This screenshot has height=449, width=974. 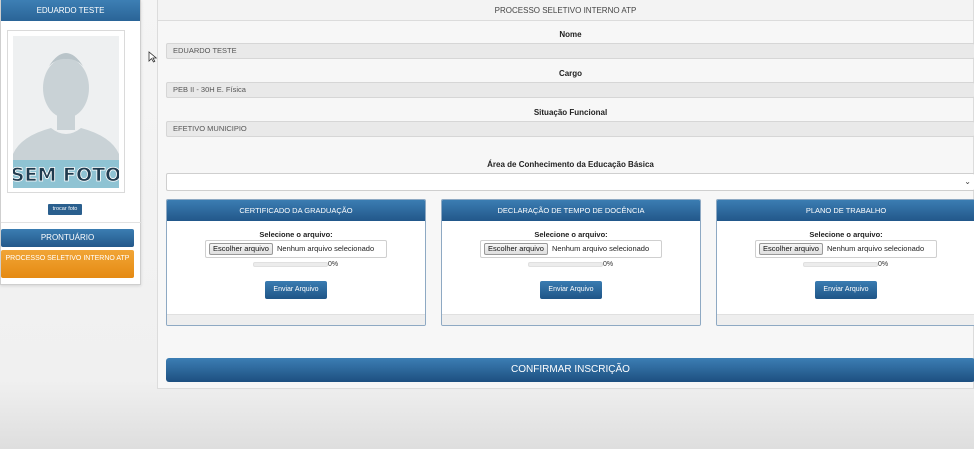 I want to click on situacao-field: EFETIVO MUNICIPIO, so click(x=570, y=129).